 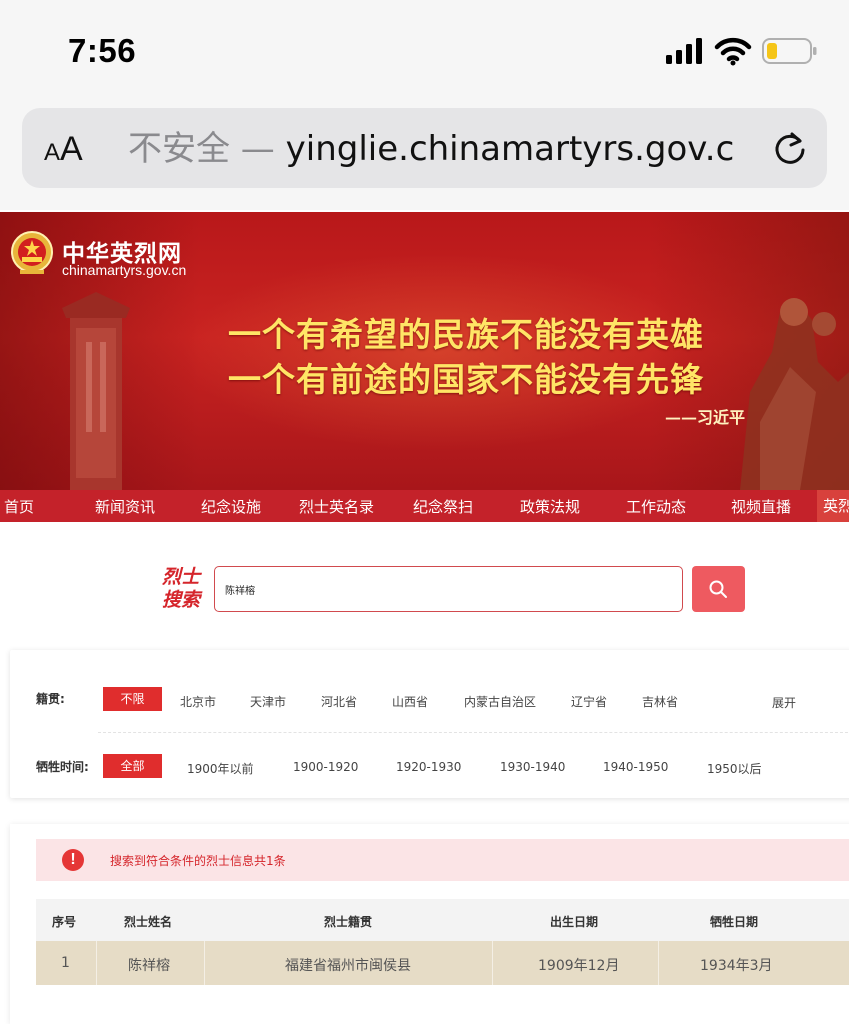 What do you see at coordinates (442, 963) in the screenshot?
I see `table-row: 1 陈祥榕 福建省福州市闽侯县 1909年12月 1934年3月` at bounding box center [442, 963].